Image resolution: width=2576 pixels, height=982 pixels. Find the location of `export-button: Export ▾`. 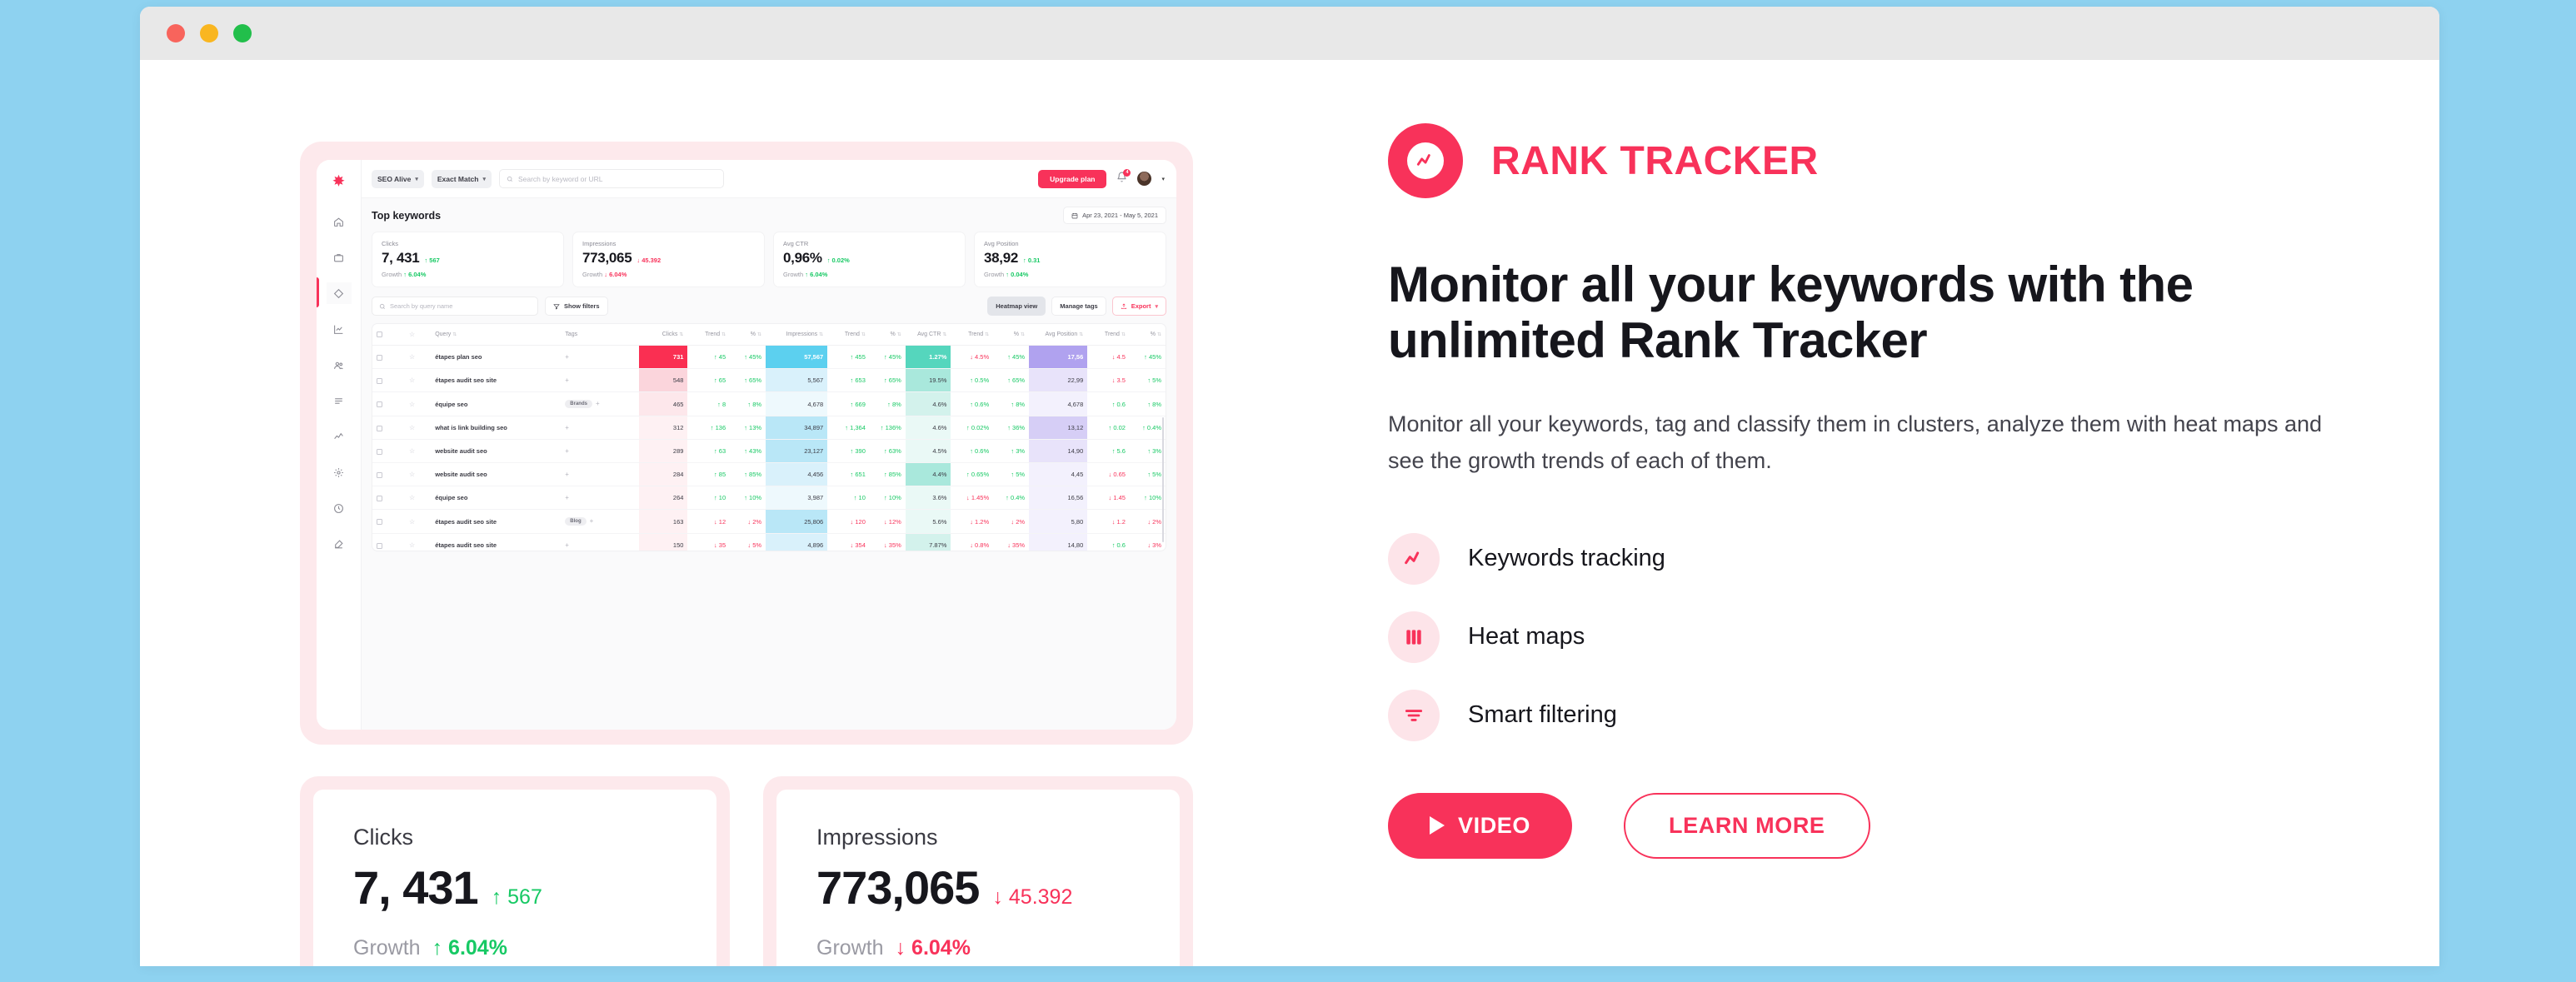

export-button: Export ▾ is located at coordinates (1138, 306).